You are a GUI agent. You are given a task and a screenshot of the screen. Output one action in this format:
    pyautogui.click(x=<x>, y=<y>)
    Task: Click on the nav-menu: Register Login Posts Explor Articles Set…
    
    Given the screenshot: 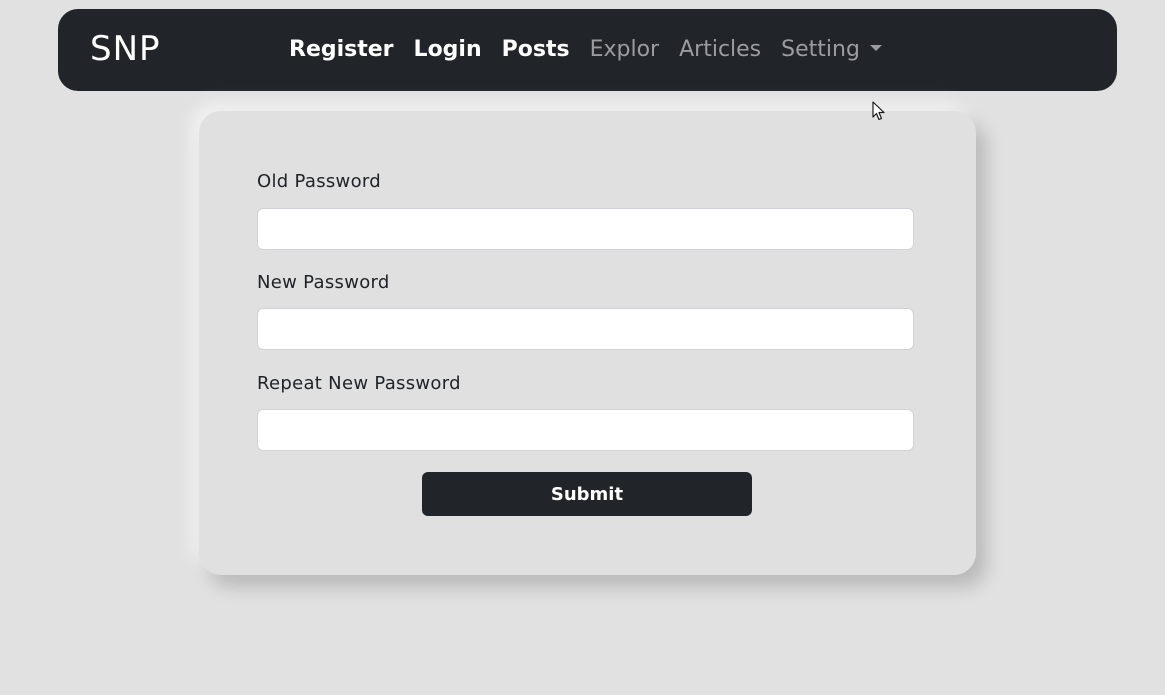 What is the action you would take?
    pyautogui.click(x=585, y=50)
    